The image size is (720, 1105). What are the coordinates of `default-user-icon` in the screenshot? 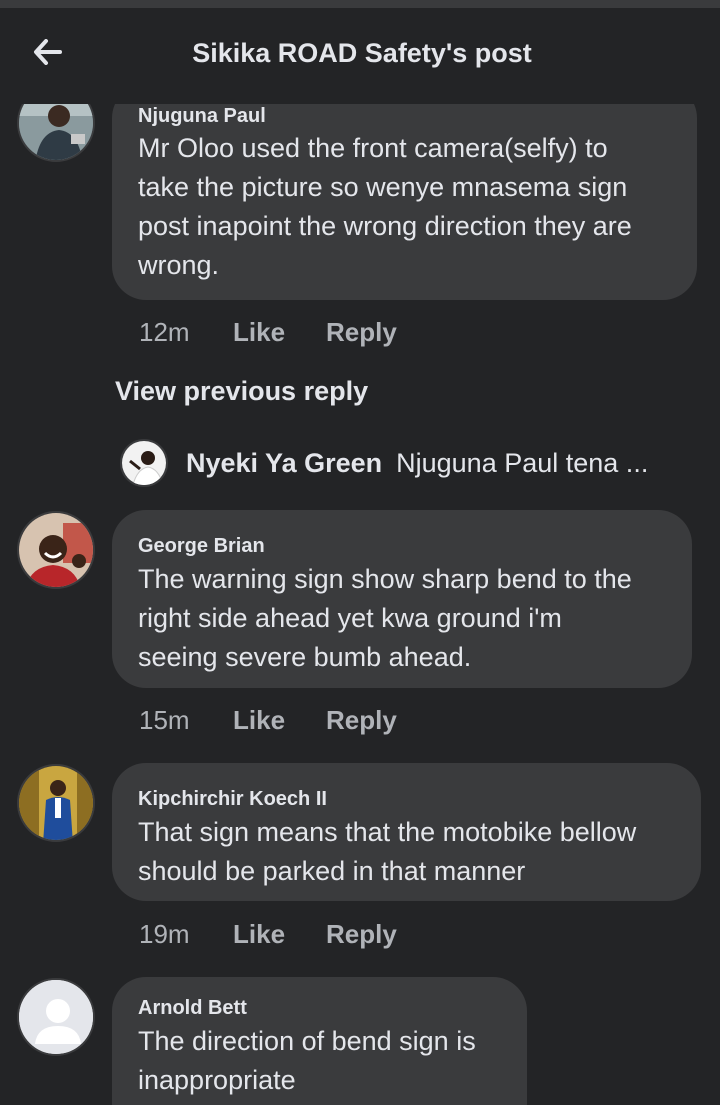 It's located at (56, 1017).